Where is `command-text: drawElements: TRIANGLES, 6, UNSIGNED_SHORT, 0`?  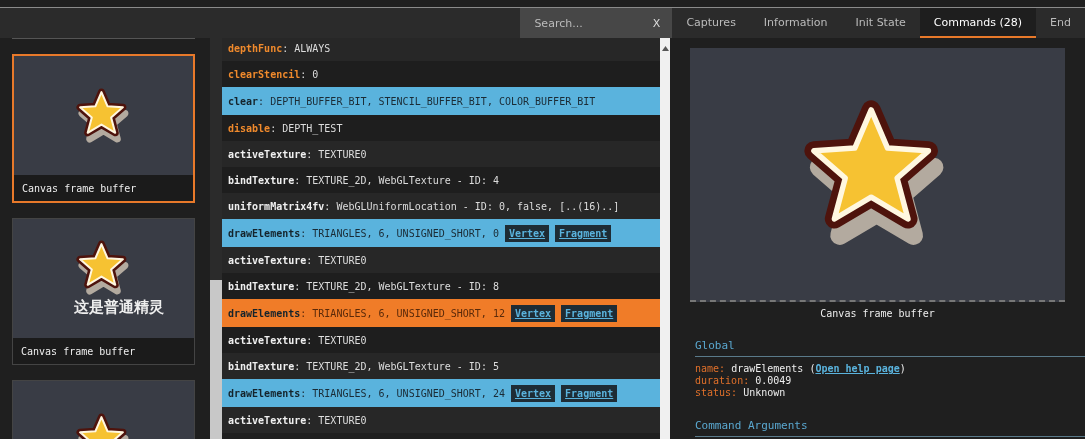
command-text: drawElements: TRIANGLES, 6, UNSIGNED_SHORT, 0 is located at coordinates (363, 233).